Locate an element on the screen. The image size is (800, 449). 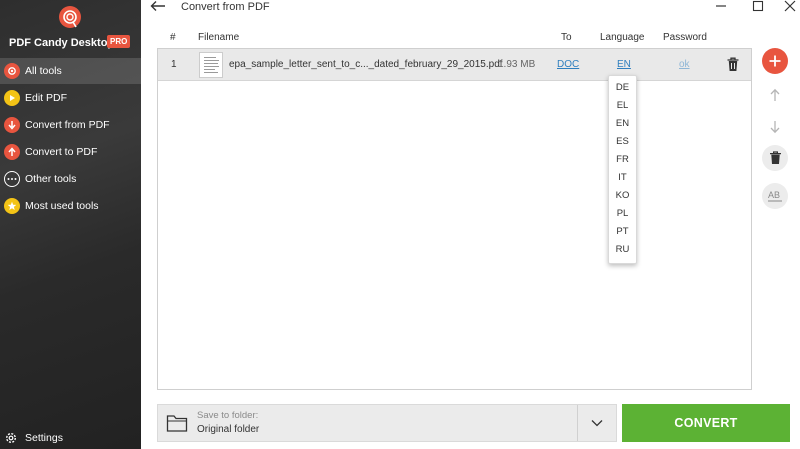
dots-icon is located at coordinates (12, 179).